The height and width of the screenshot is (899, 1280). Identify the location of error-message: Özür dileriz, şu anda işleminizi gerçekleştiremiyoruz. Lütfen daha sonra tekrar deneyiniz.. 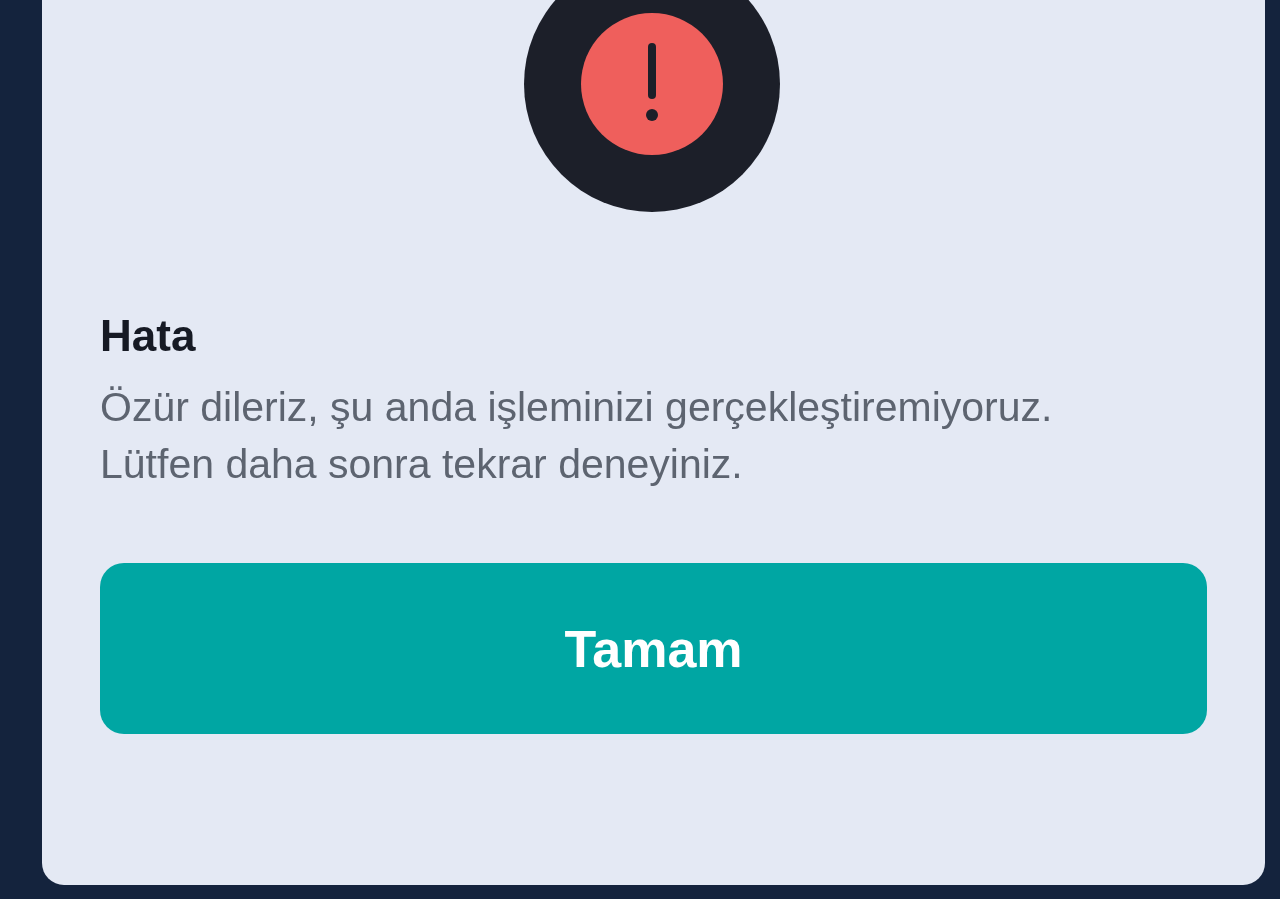
(577, 436).